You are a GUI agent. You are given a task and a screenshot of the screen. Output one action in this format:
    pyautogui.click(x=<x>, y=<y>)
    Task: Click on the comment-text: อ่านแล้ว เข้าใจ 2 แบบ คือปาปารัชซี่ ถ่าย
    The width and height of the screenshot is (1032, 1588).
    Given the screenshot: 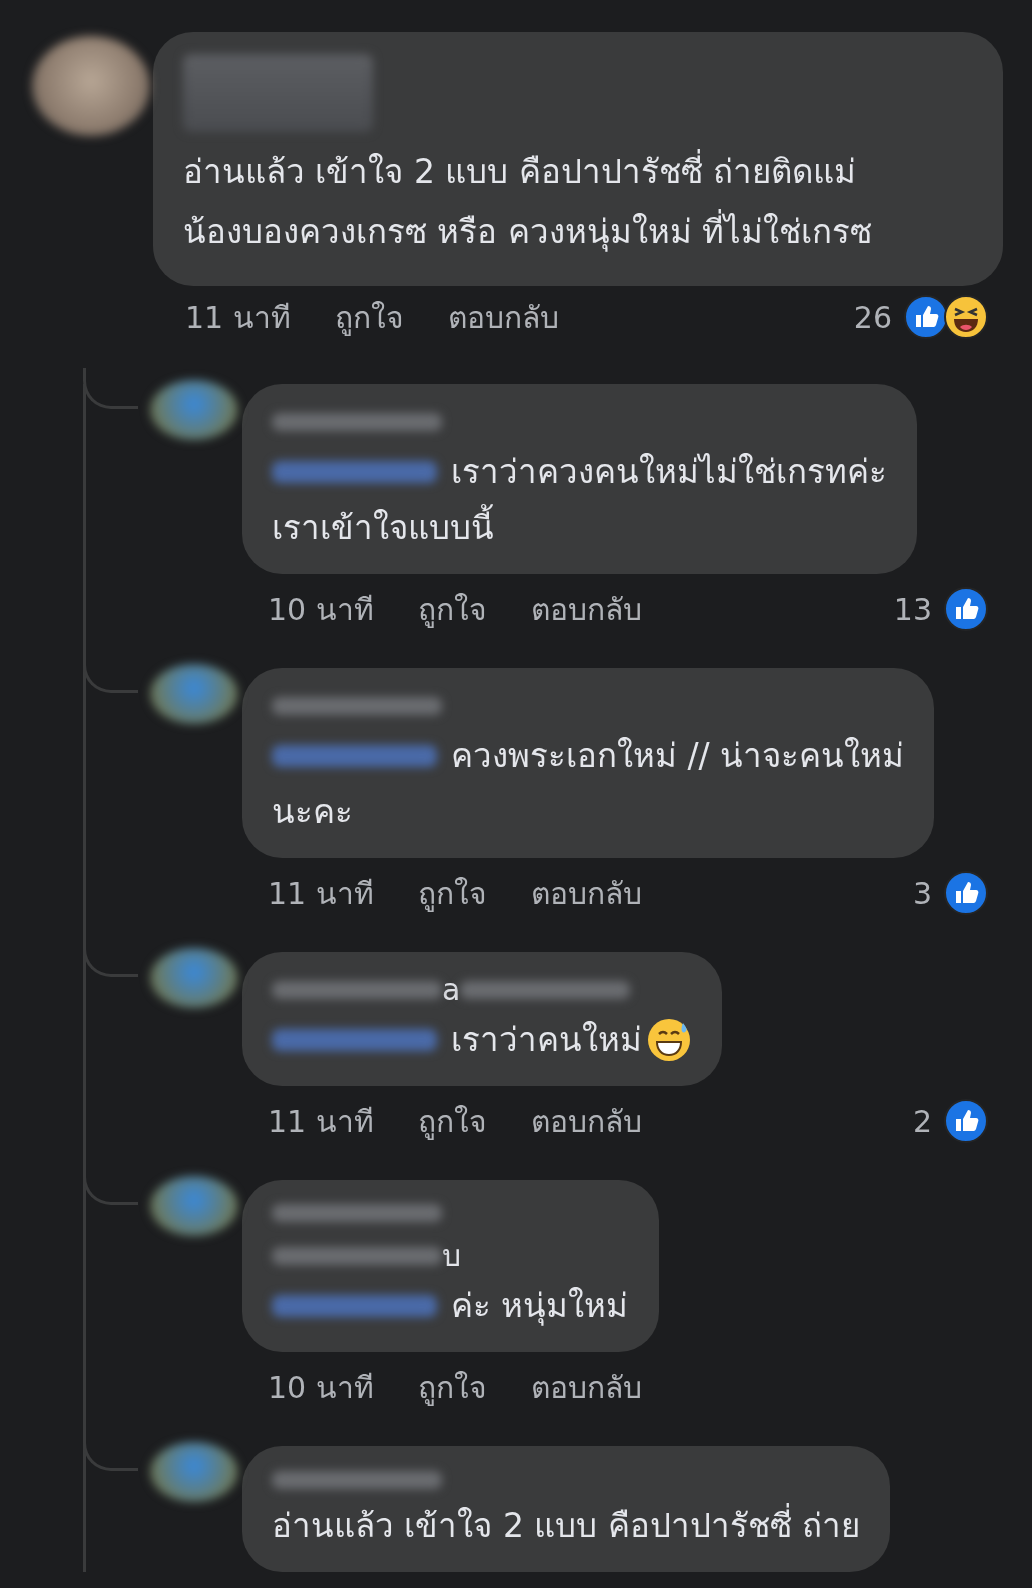 What is the action you would take?
    pyautogui.click(x=566, y=1526)
    